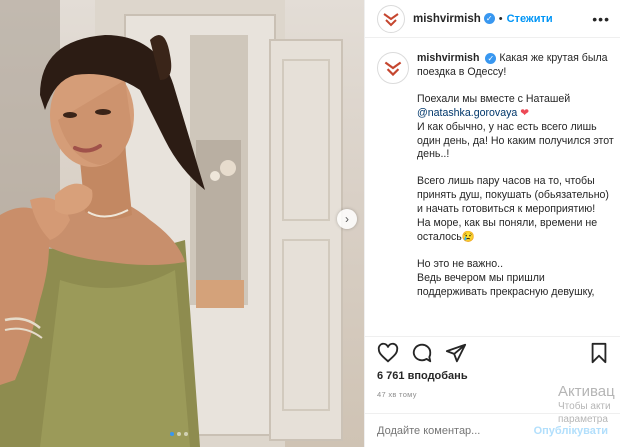  Describe the element at coordinates (388, 353) in the screenshot. I see `heart-icon` at that location.